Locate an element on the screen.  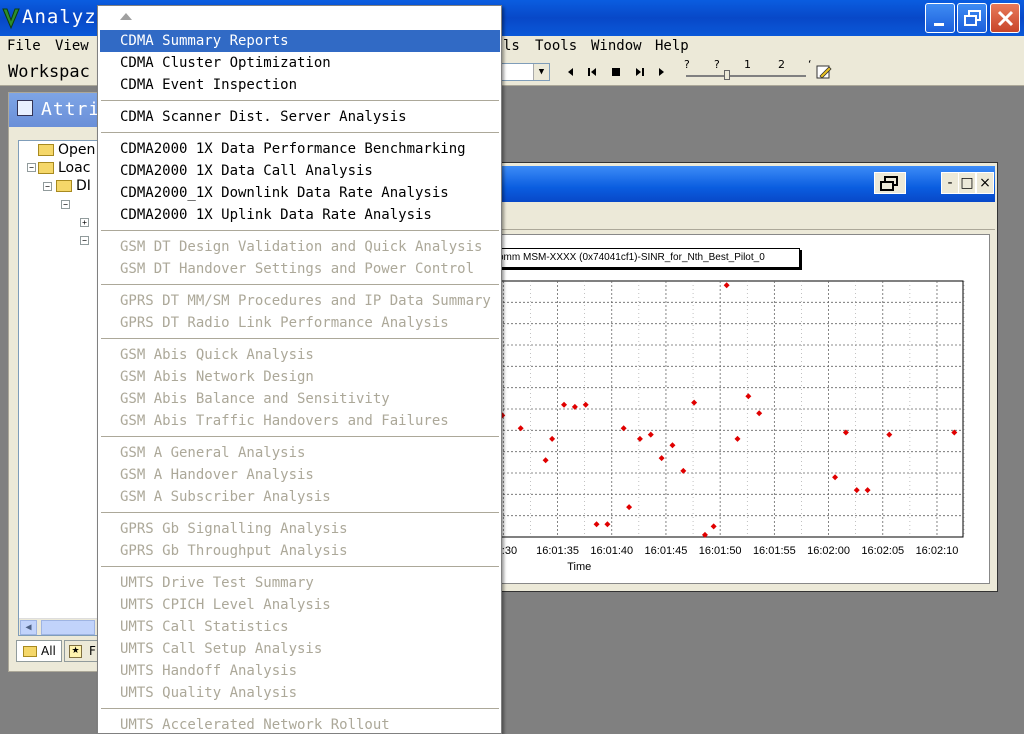
x-tick-label: 16:01:55 is located at coordinates (774, 551).